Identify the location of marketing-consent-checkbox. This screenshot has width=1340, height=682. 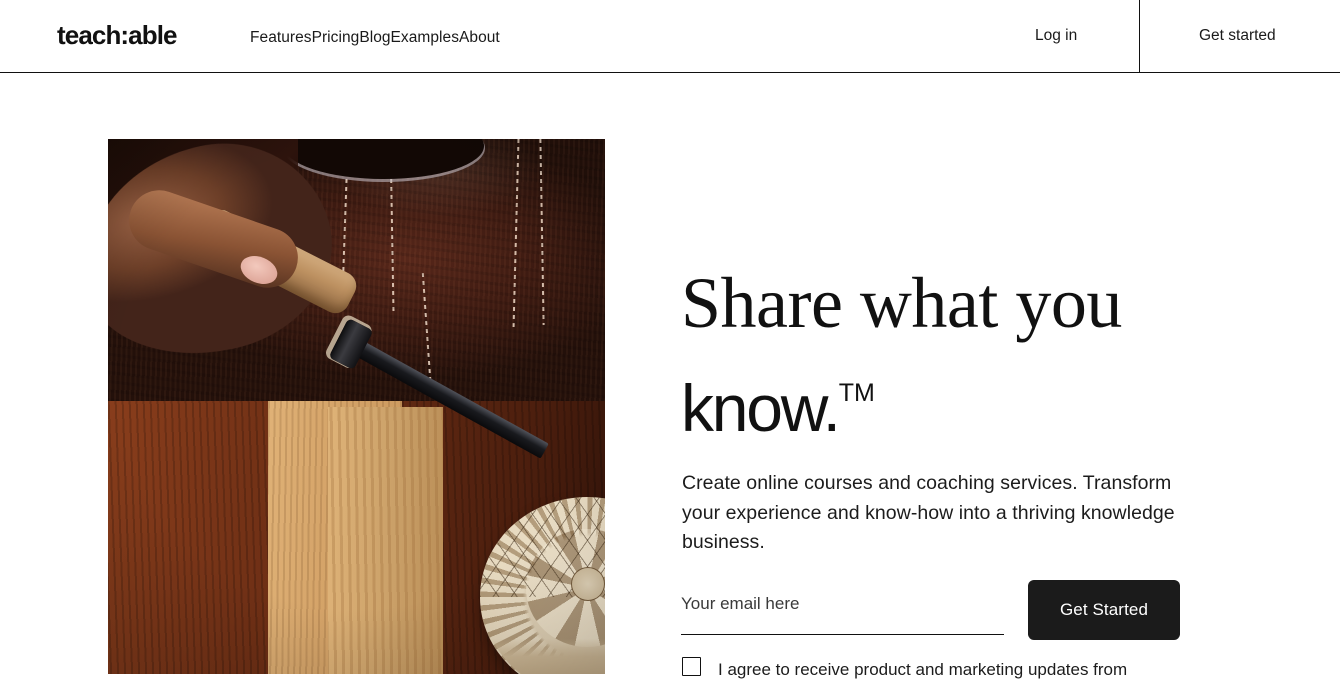
(691, 666).